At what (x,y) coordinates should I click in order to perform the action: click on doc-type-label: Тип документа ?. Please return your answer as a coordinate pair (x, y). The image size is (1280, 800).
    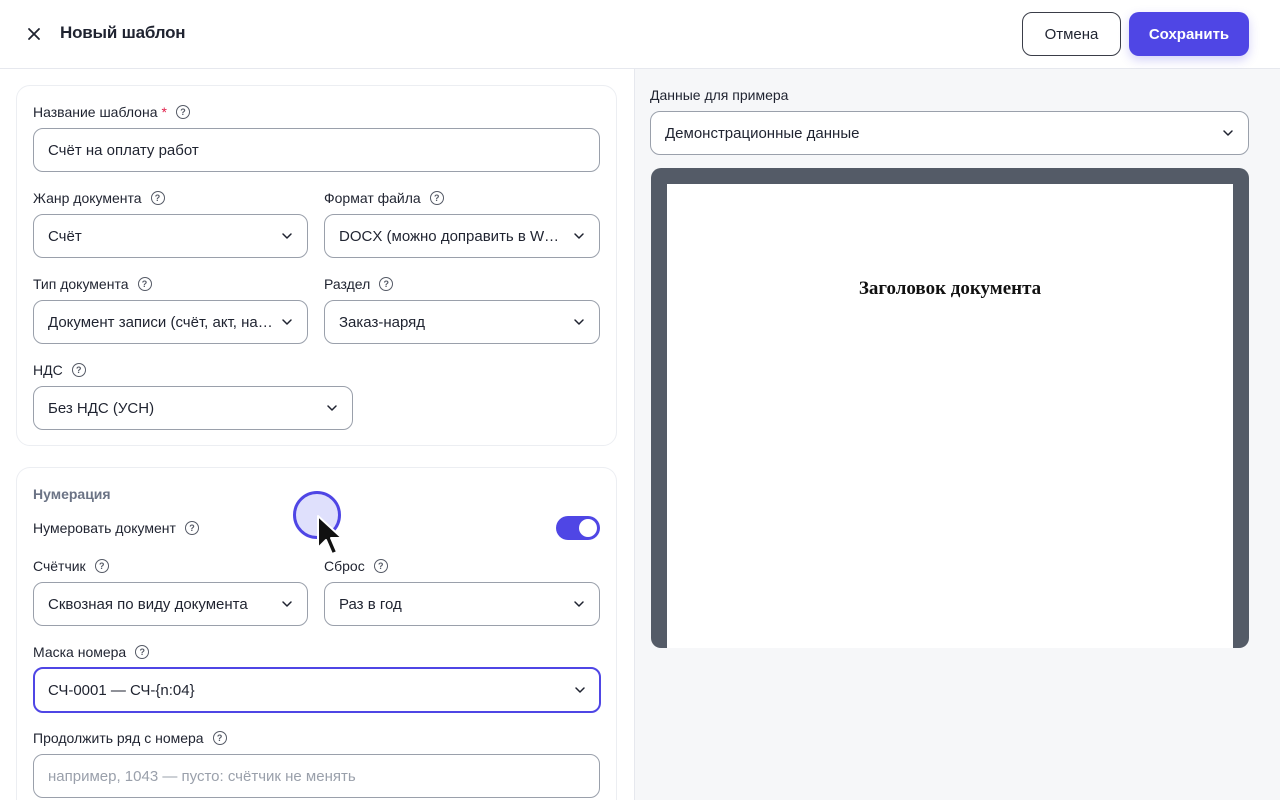
    Looking at the image, I should click on (92, 284).